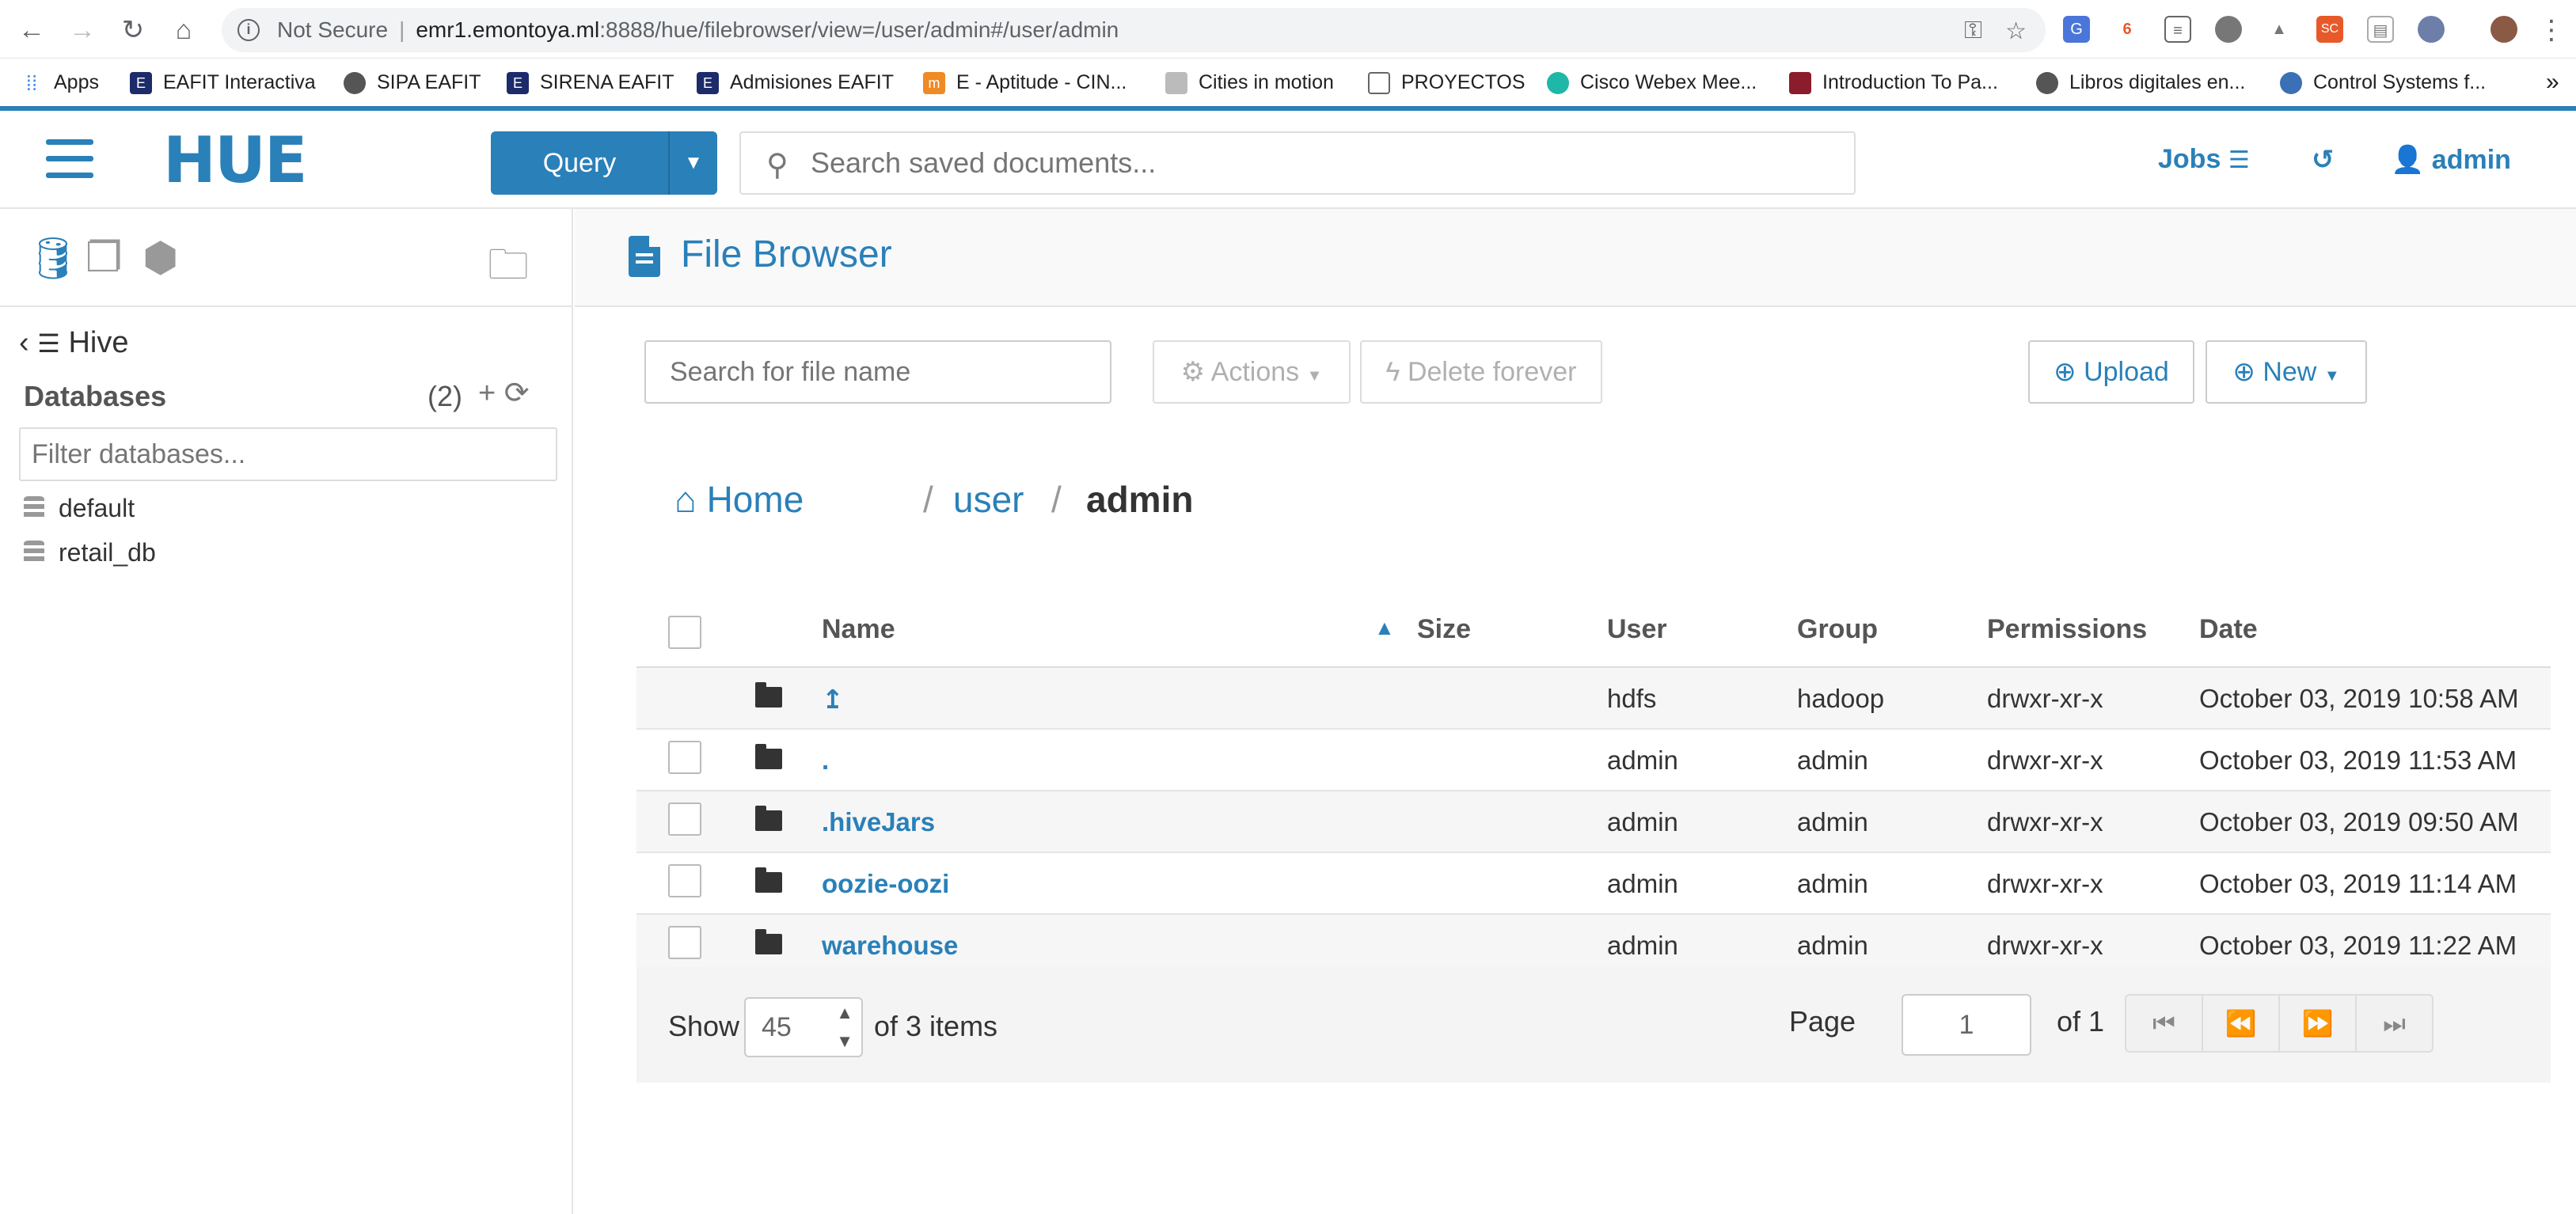 Image resolution: width=2576 pixels, height=1214 pixels. I want to click on menu-icon: ⋮, so click(2551, 30).